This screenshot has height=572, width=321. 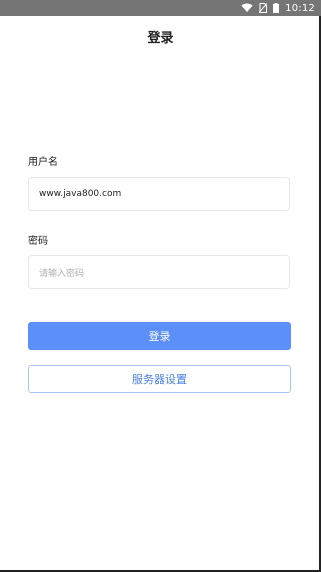 I want to click on status-icons, so click(x=260, y=8).